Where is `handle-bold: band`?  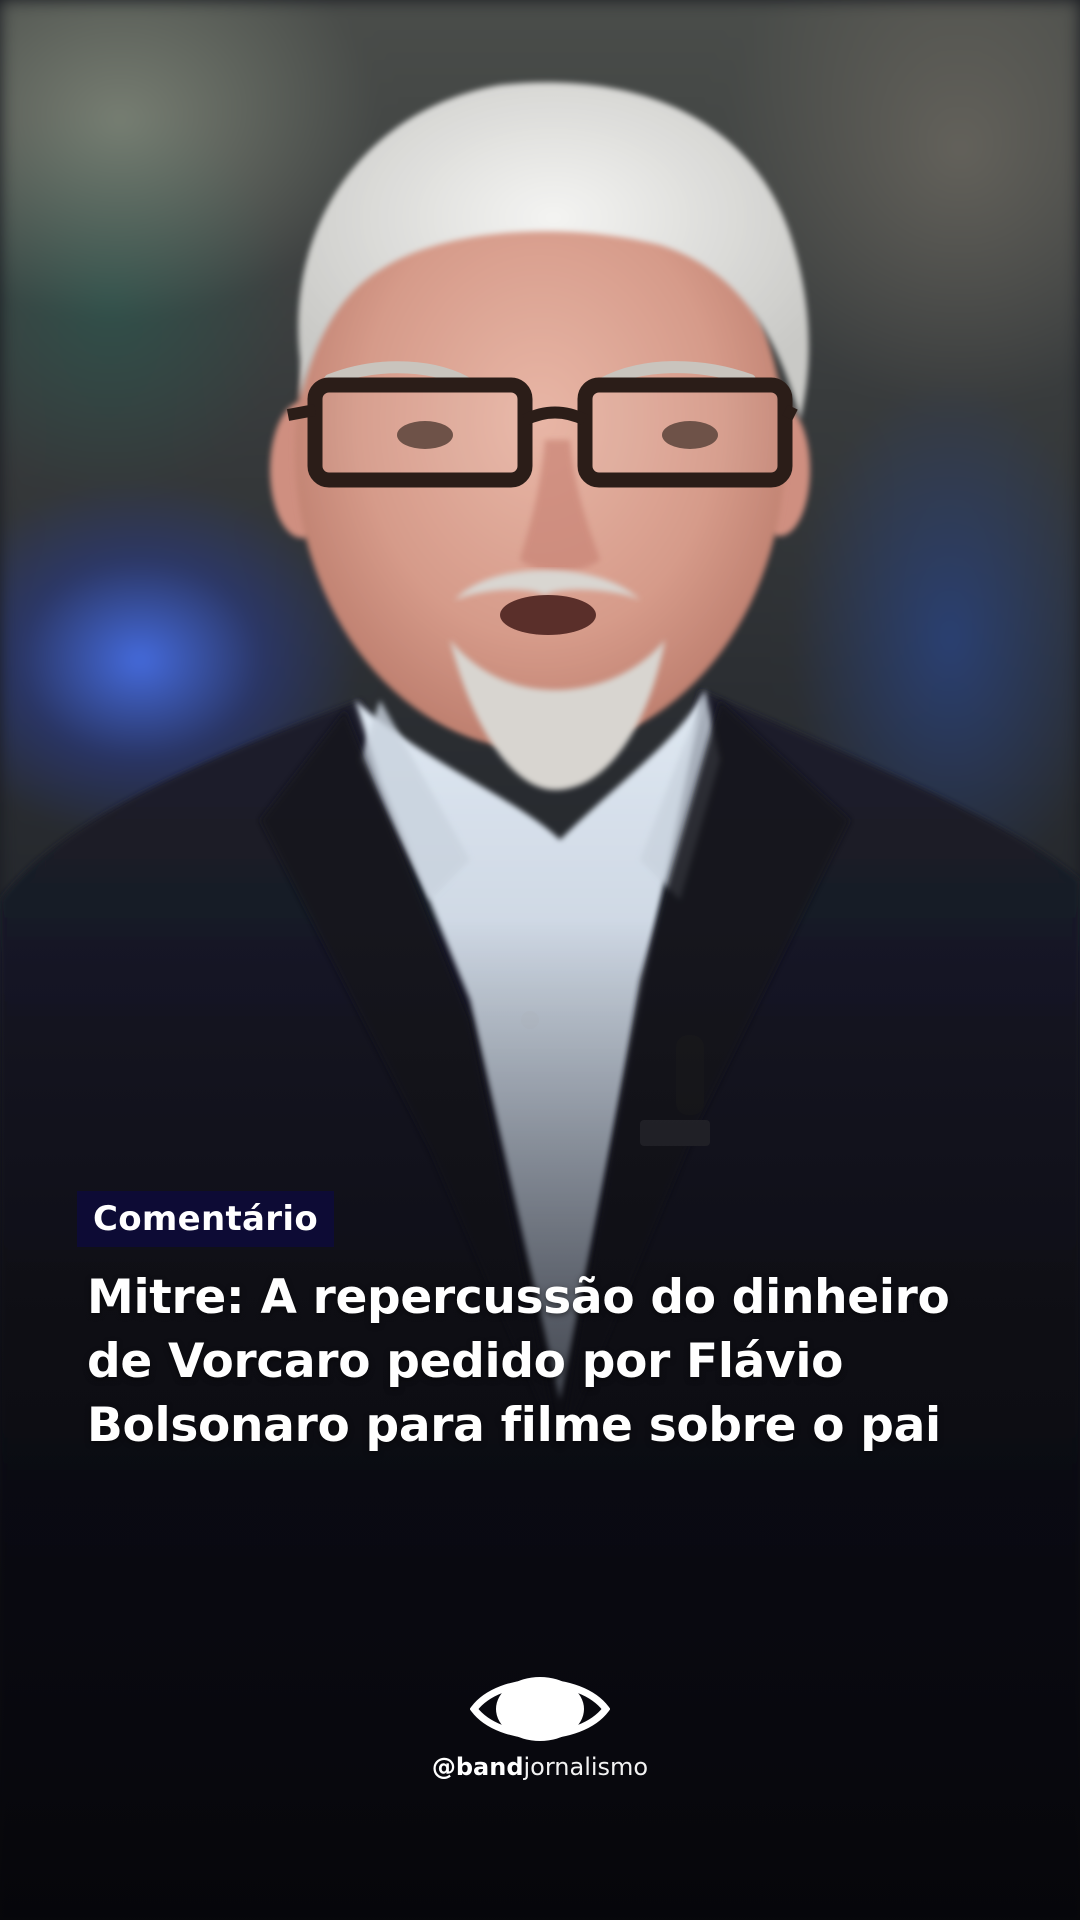 handle-bold: band is located at coordinates (489, 1767).